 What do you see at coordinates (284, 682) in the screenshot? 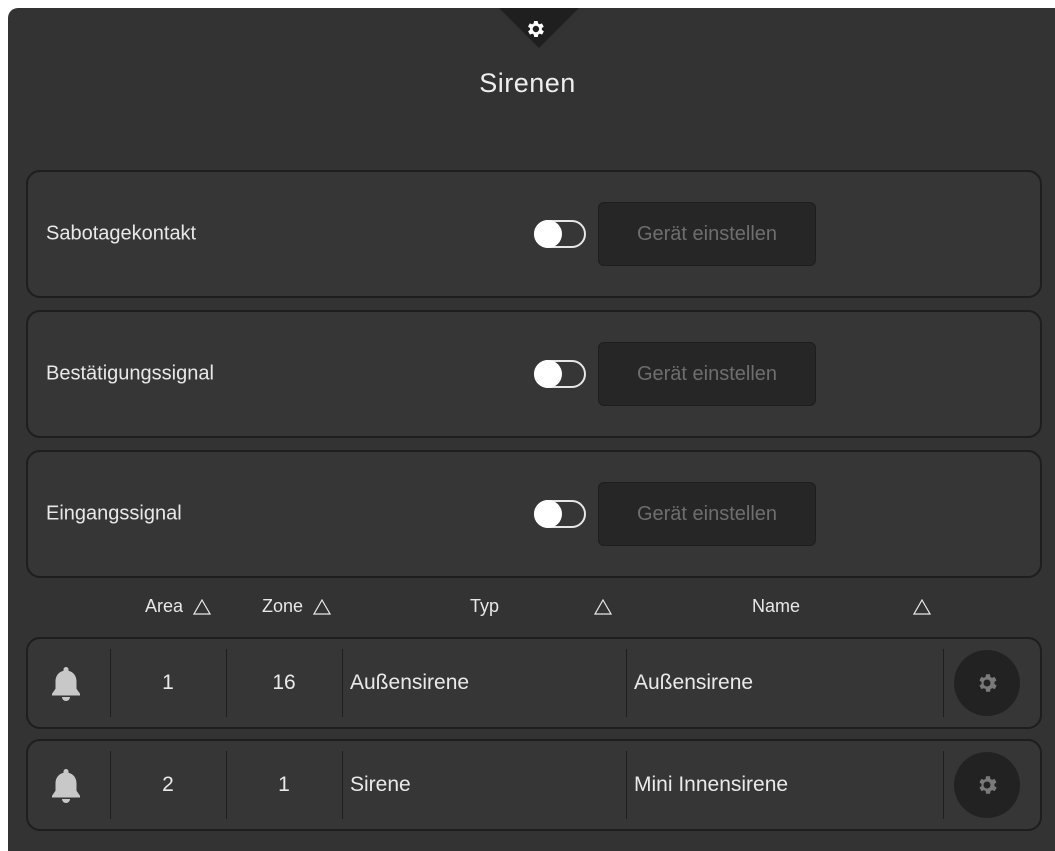
I see `cell-zone: 16` at bounding box center [284, 682].